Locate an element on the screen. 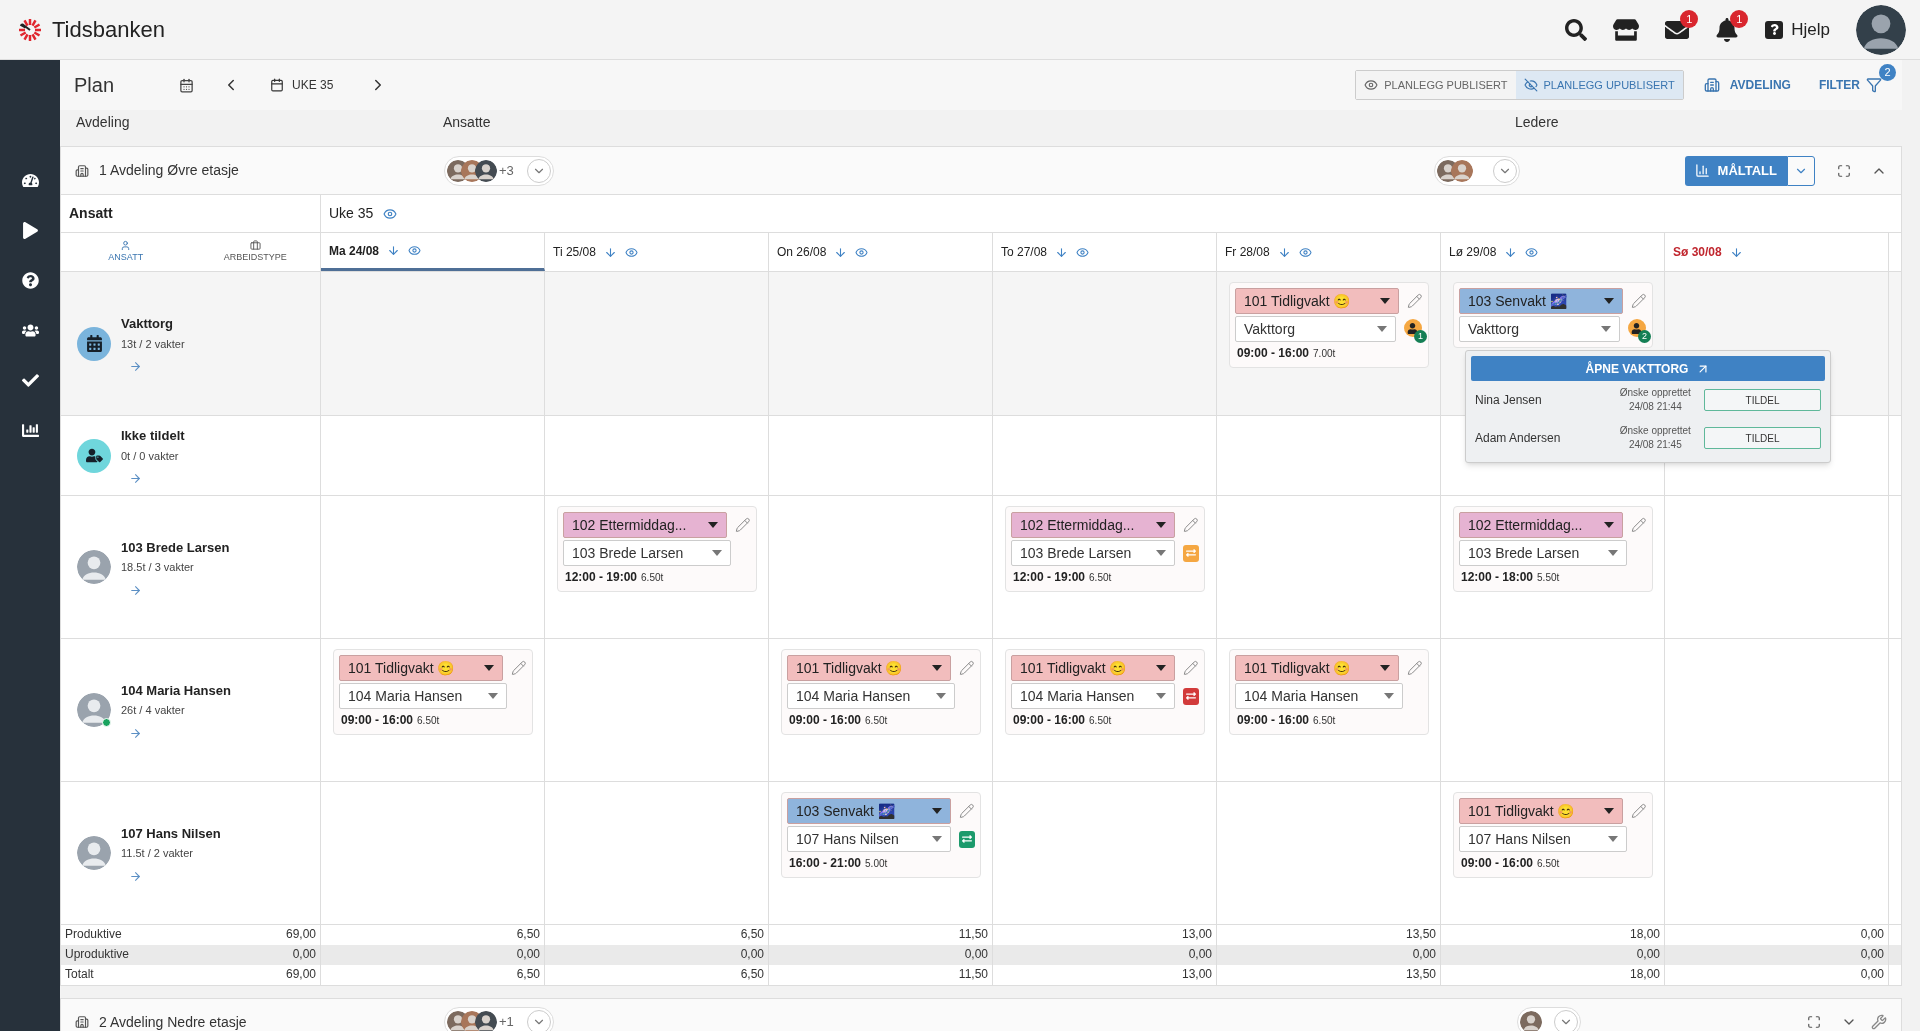  search-icon is located at coordinates (1576, 29).